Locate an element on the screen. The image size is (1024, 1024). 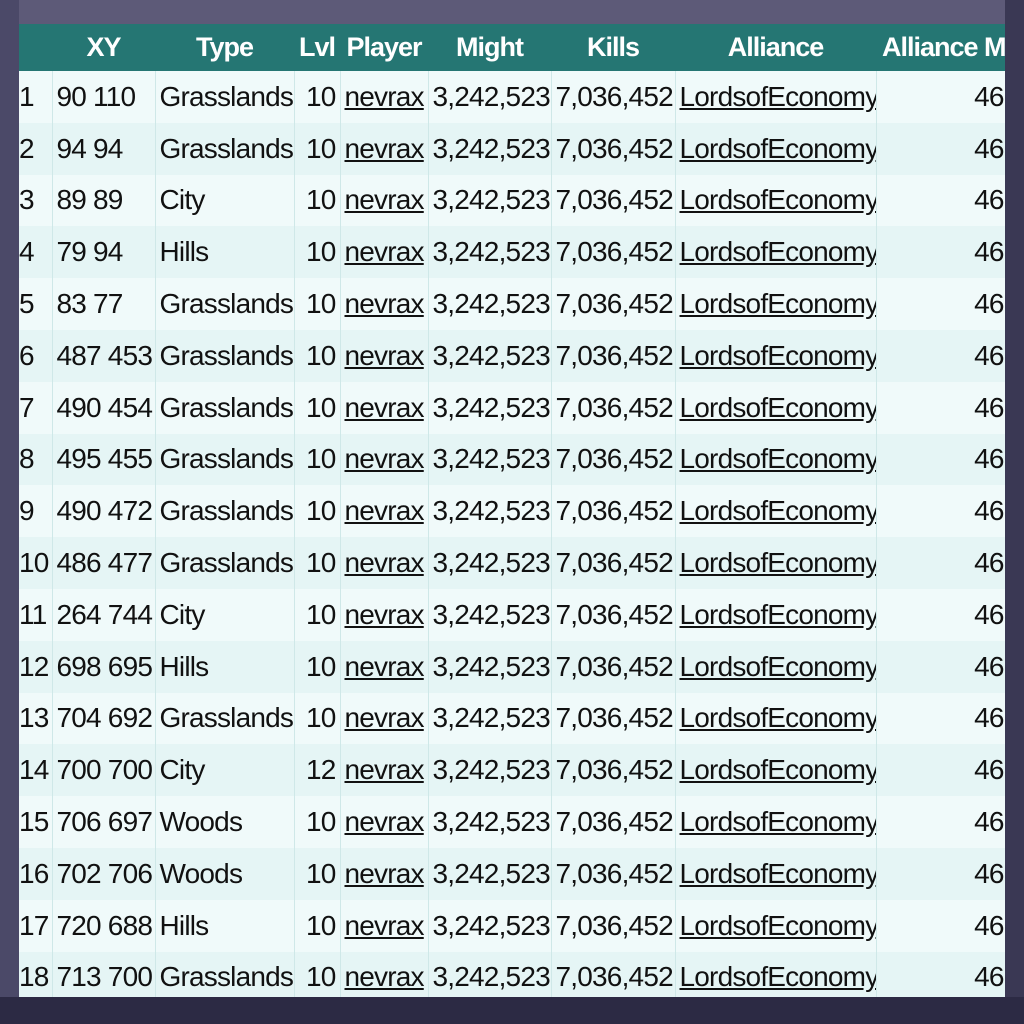
xy-cell: 704 692 is located at coordinates (103, 718).